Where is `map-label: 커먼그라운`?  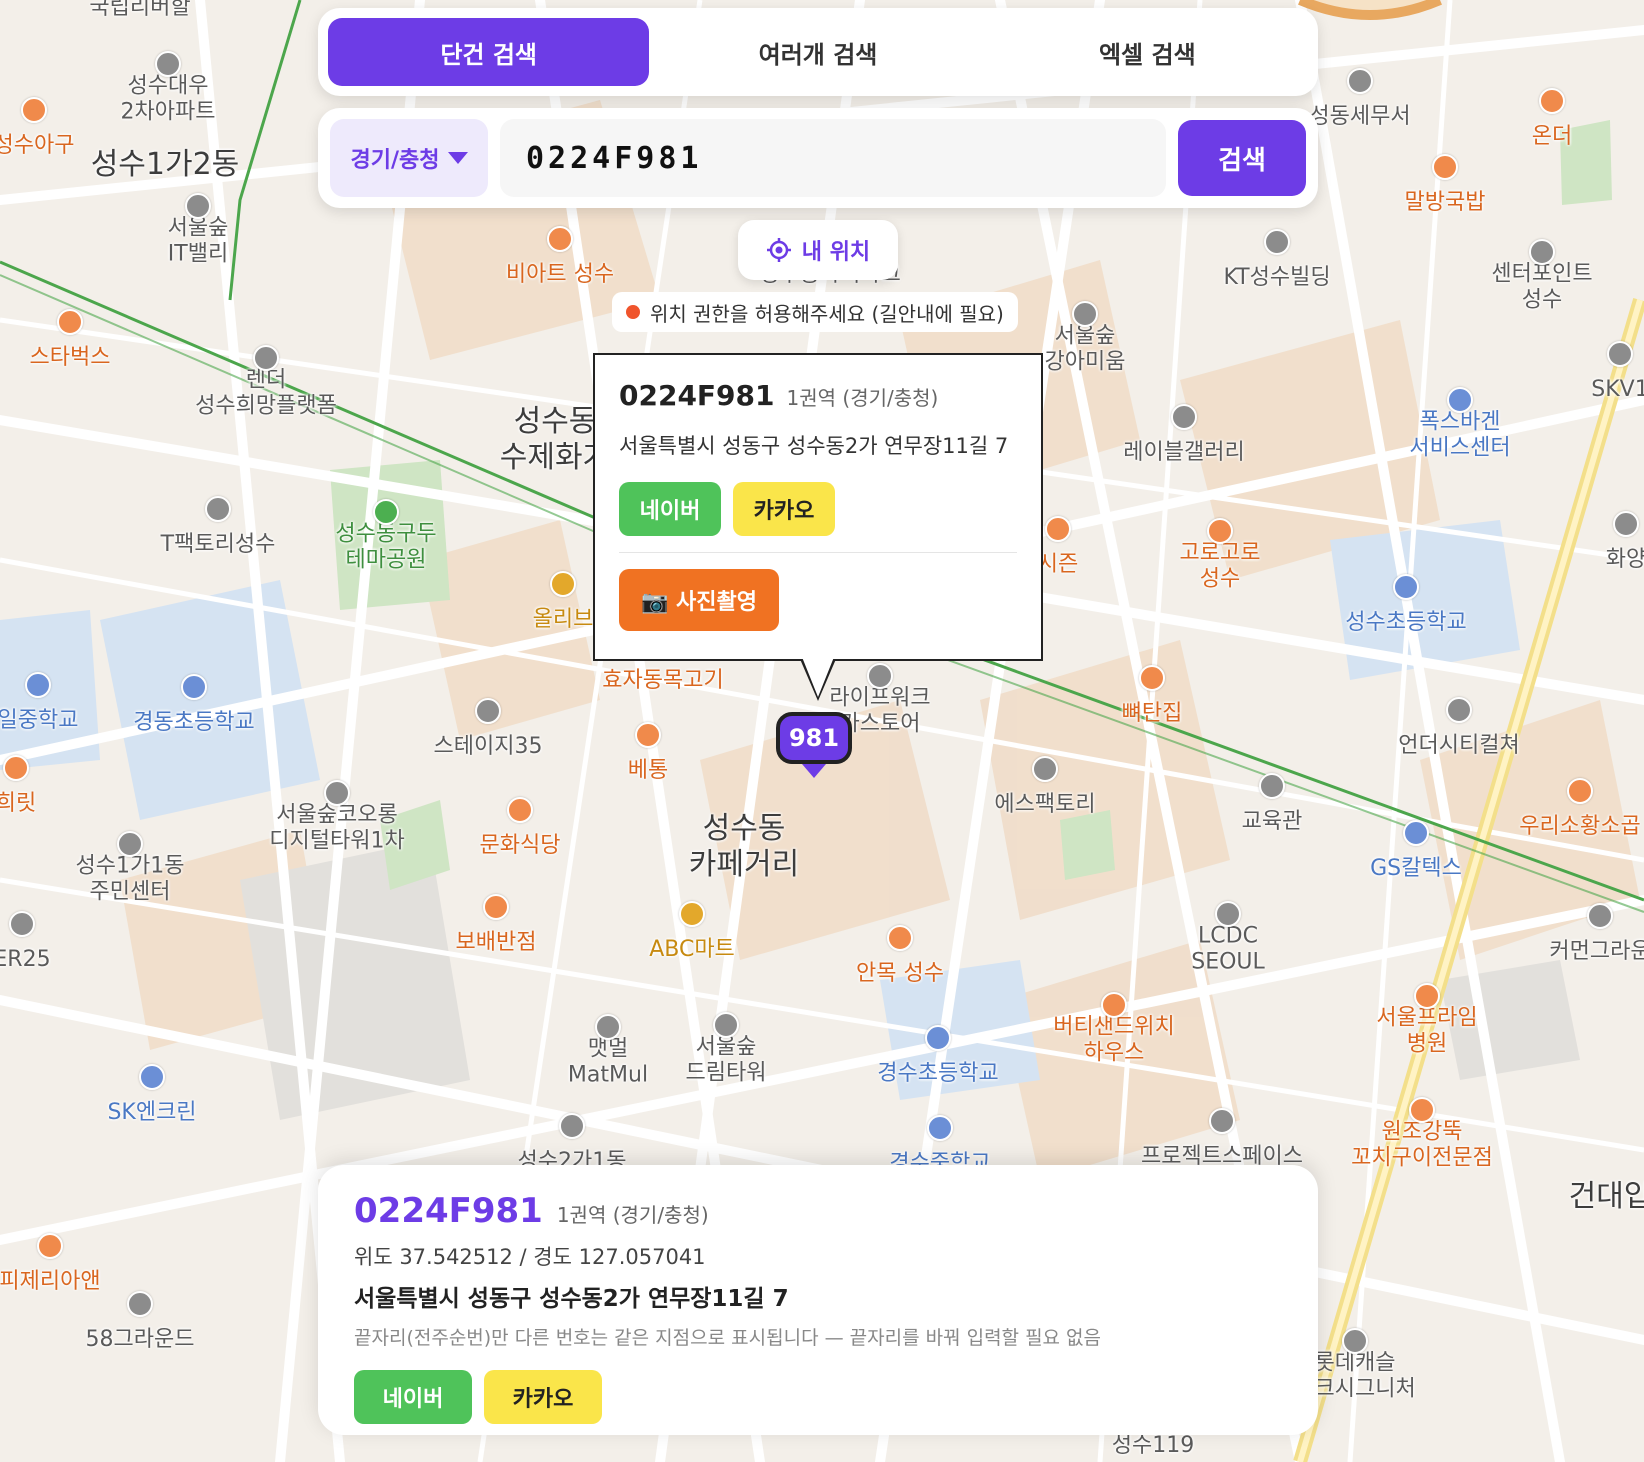
map-label: 커먼그라운 is located at coordinates (1596, 951).